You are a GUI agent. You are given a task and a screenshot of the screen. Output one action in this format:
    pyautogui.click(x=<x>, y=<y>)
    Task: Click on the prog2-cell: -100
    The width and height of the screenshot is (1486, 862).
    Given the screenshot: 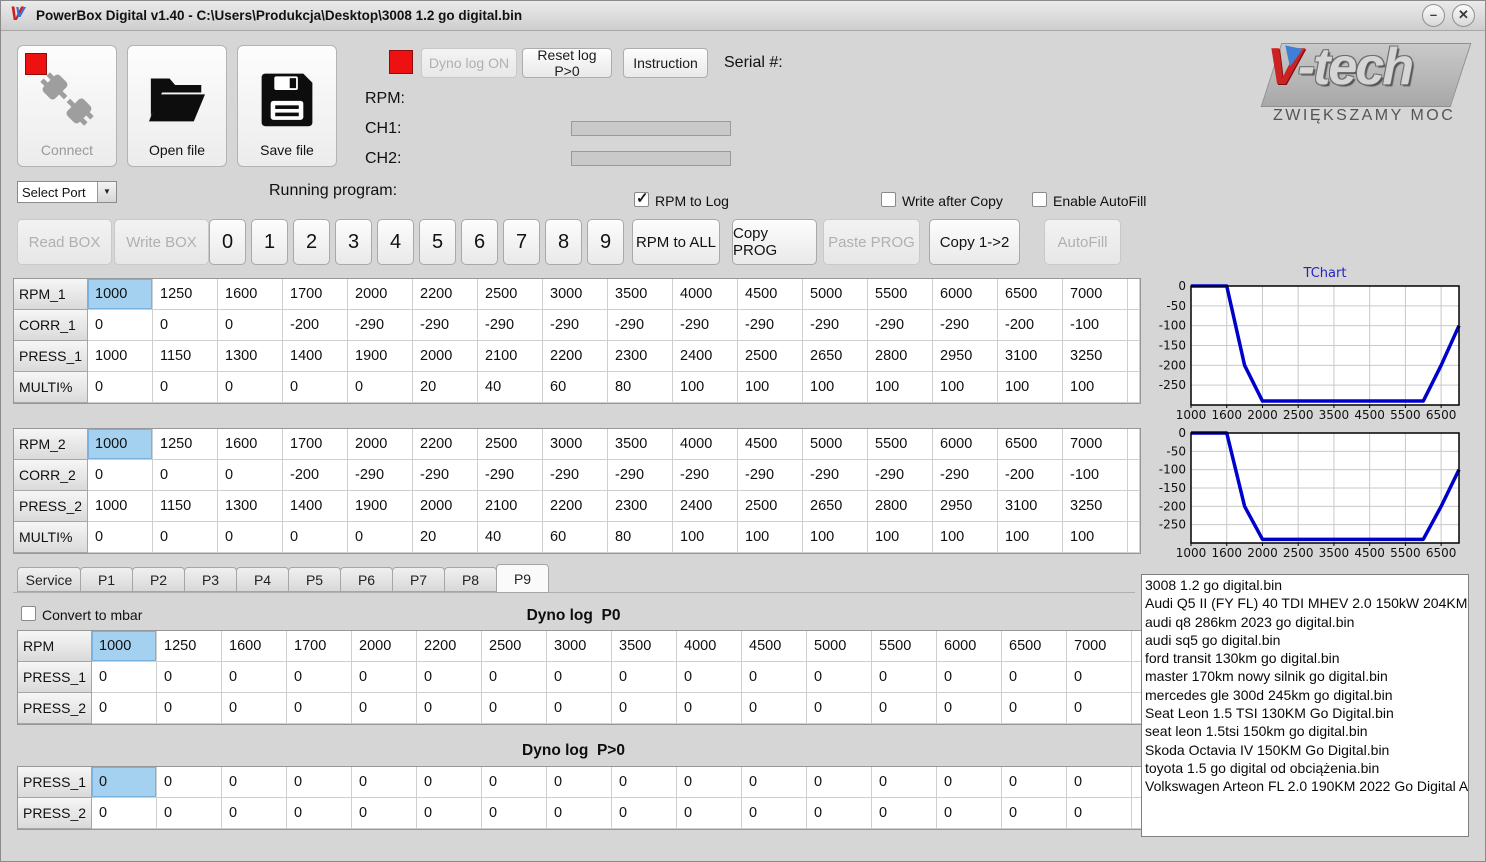 What is the action you would take?
    pyautogui.click(x=1095, y=475)
    